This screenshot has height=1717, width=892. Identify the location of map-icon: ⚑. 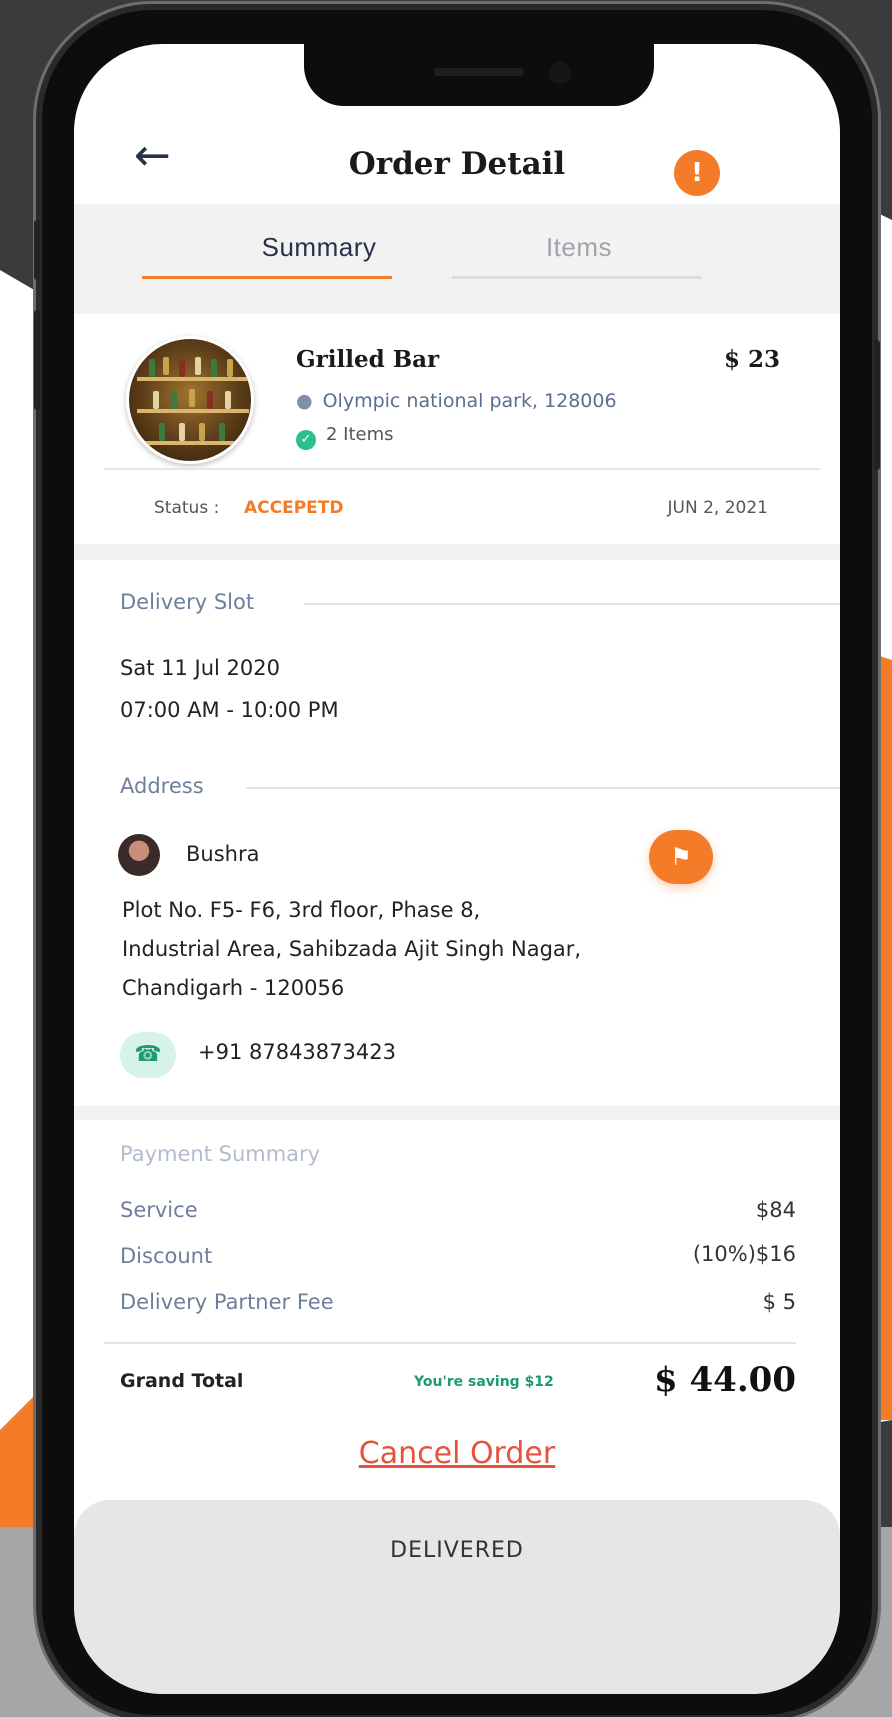
(681, 857).